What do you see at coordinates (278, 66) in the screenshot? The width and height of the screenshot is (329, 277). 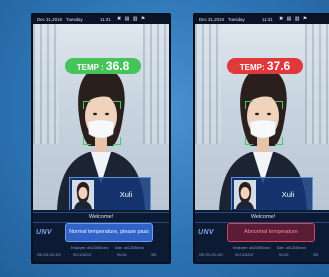 I see `temperature-value: 37.6` at bounding box center [278, 66].